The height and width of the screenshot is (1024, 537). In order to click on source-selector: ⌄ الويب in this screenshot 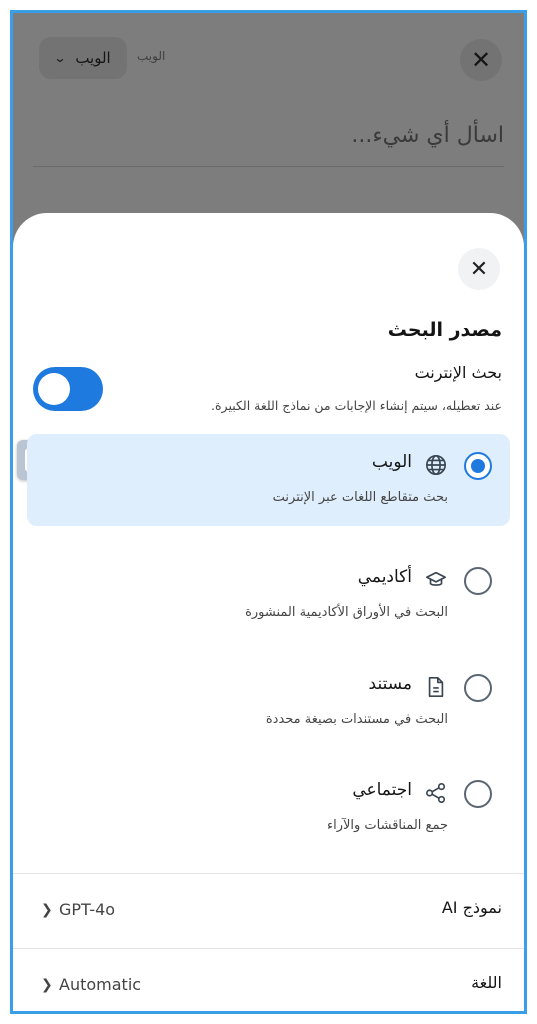, I will do `click(83, 58)`.